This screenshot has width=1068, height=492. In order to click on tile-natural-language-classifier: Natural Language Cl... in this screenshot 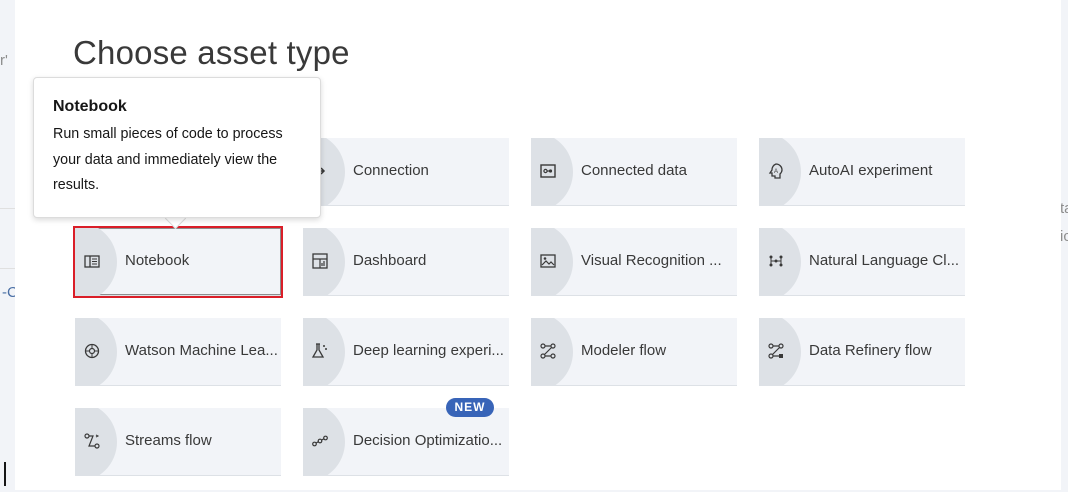, I will do `click(862, 262)`.